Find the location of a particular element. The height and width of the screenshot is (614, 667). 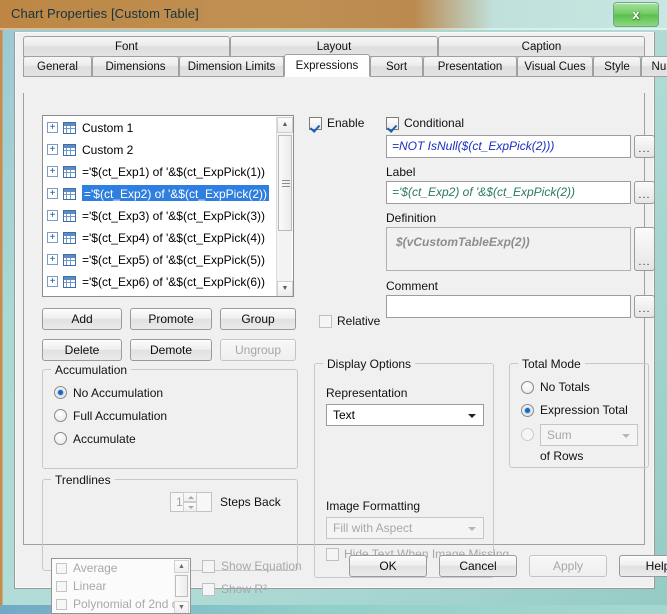

accumulation-title: Accumulation is located at coordinates (91, 370).